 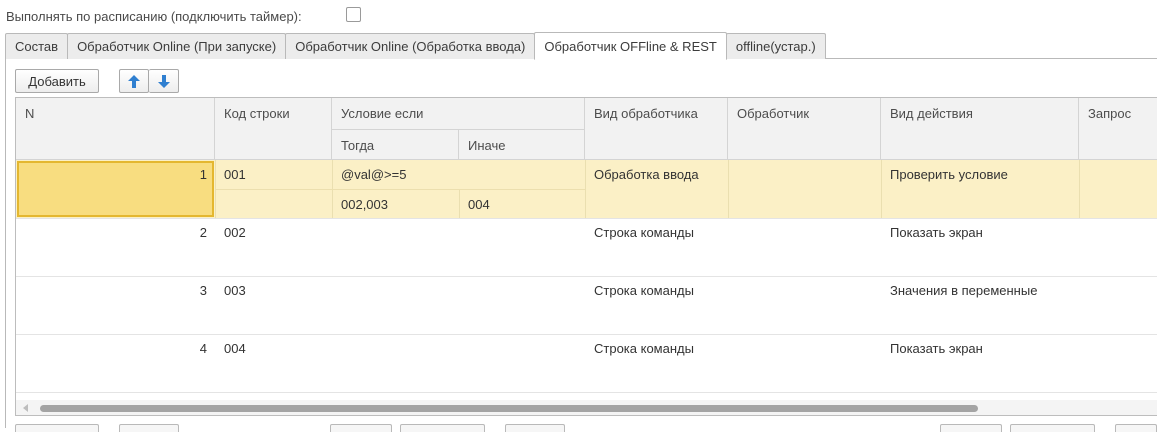 What do you see at coordinates (949, 174) in the screenshot?
I see `cell-action: Проверить условие` at bounding box center [949, 174].